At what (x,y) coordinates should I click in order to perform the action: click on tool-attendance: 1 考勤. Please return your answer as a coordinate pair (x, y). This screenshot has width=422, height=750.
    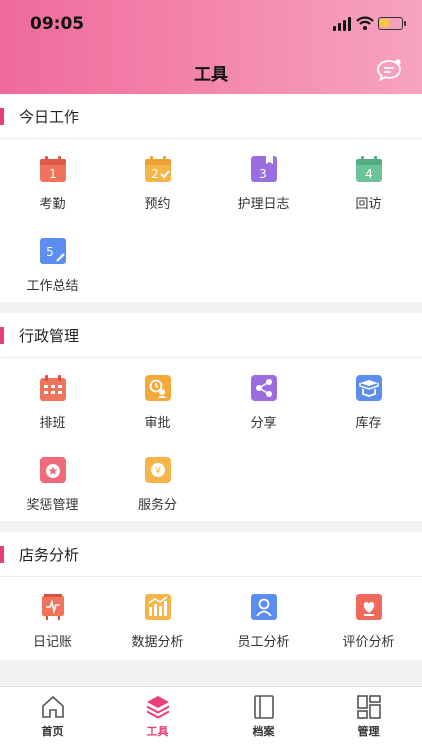
    Looking at the image, I should click on (52, 180).